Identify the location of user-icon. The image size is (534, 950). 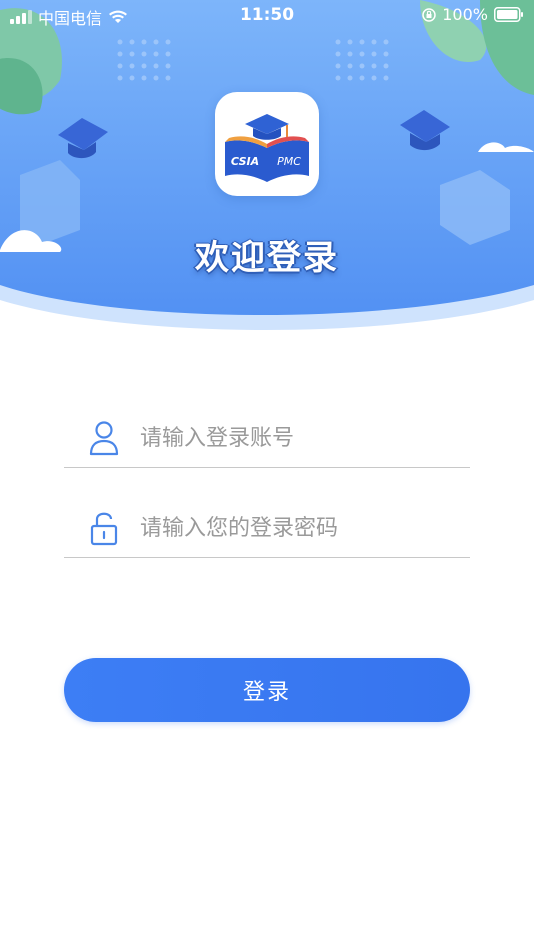
(104, 438).